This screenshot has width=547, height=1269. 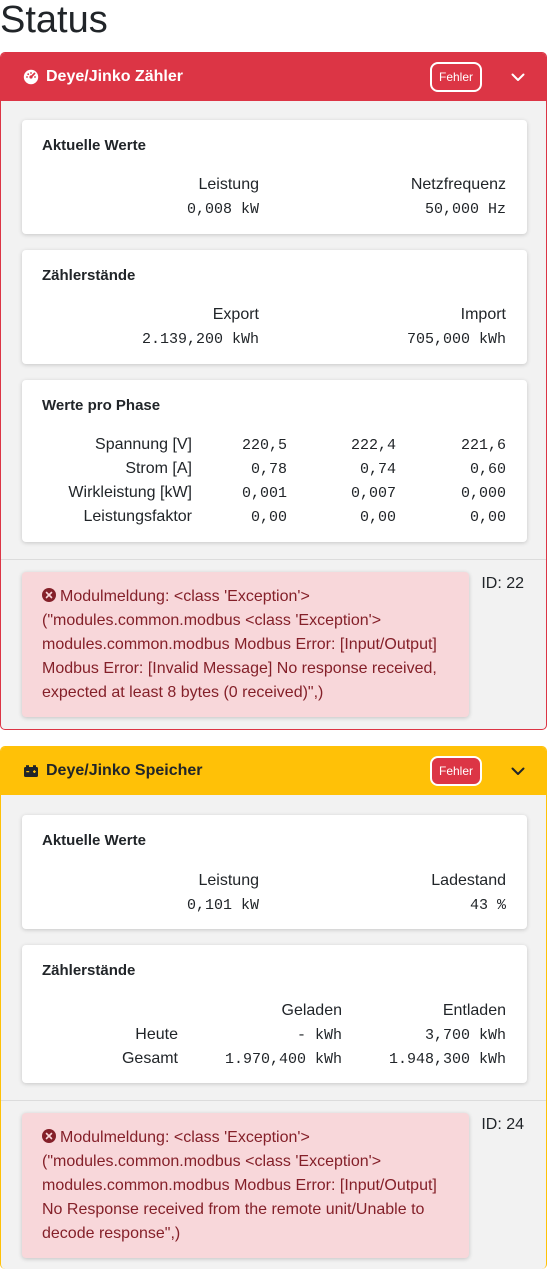 I want to click on meter-title: Deye/Jinko Zähler, so click(x=114, y=76).